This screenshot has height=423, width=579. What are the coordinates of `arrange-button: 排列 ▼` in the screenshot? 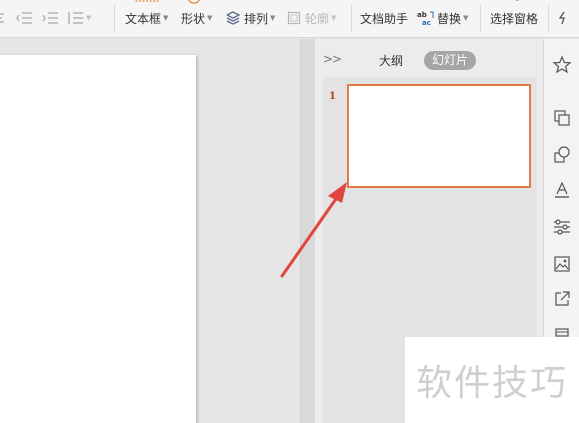 It's located at (250, 18).